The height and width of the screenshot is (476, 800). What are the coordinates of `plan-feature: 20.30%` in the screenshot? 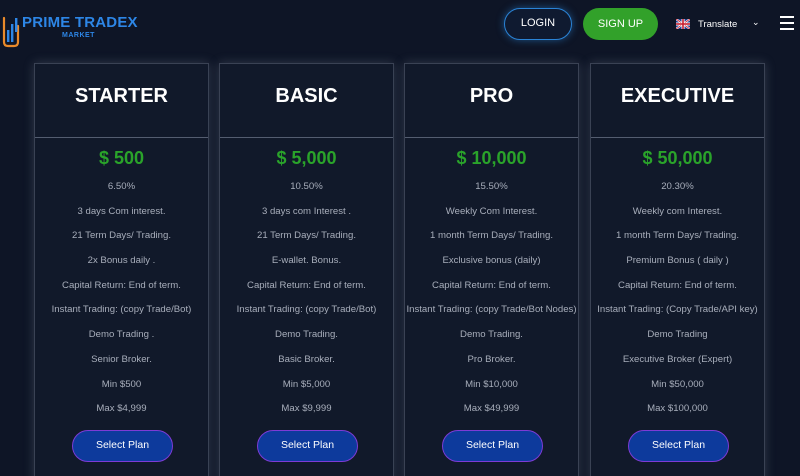 It's located at (677, 186).